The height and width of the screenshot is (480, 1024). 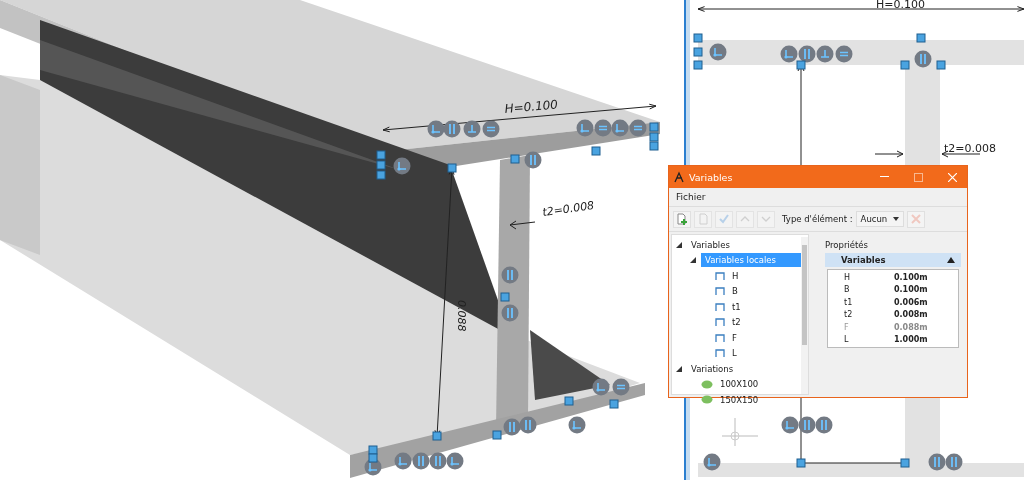 What do you see at coordinates (847, 290) in the screenshot?
I see `property-name: B` at bounding box center [847, 290].